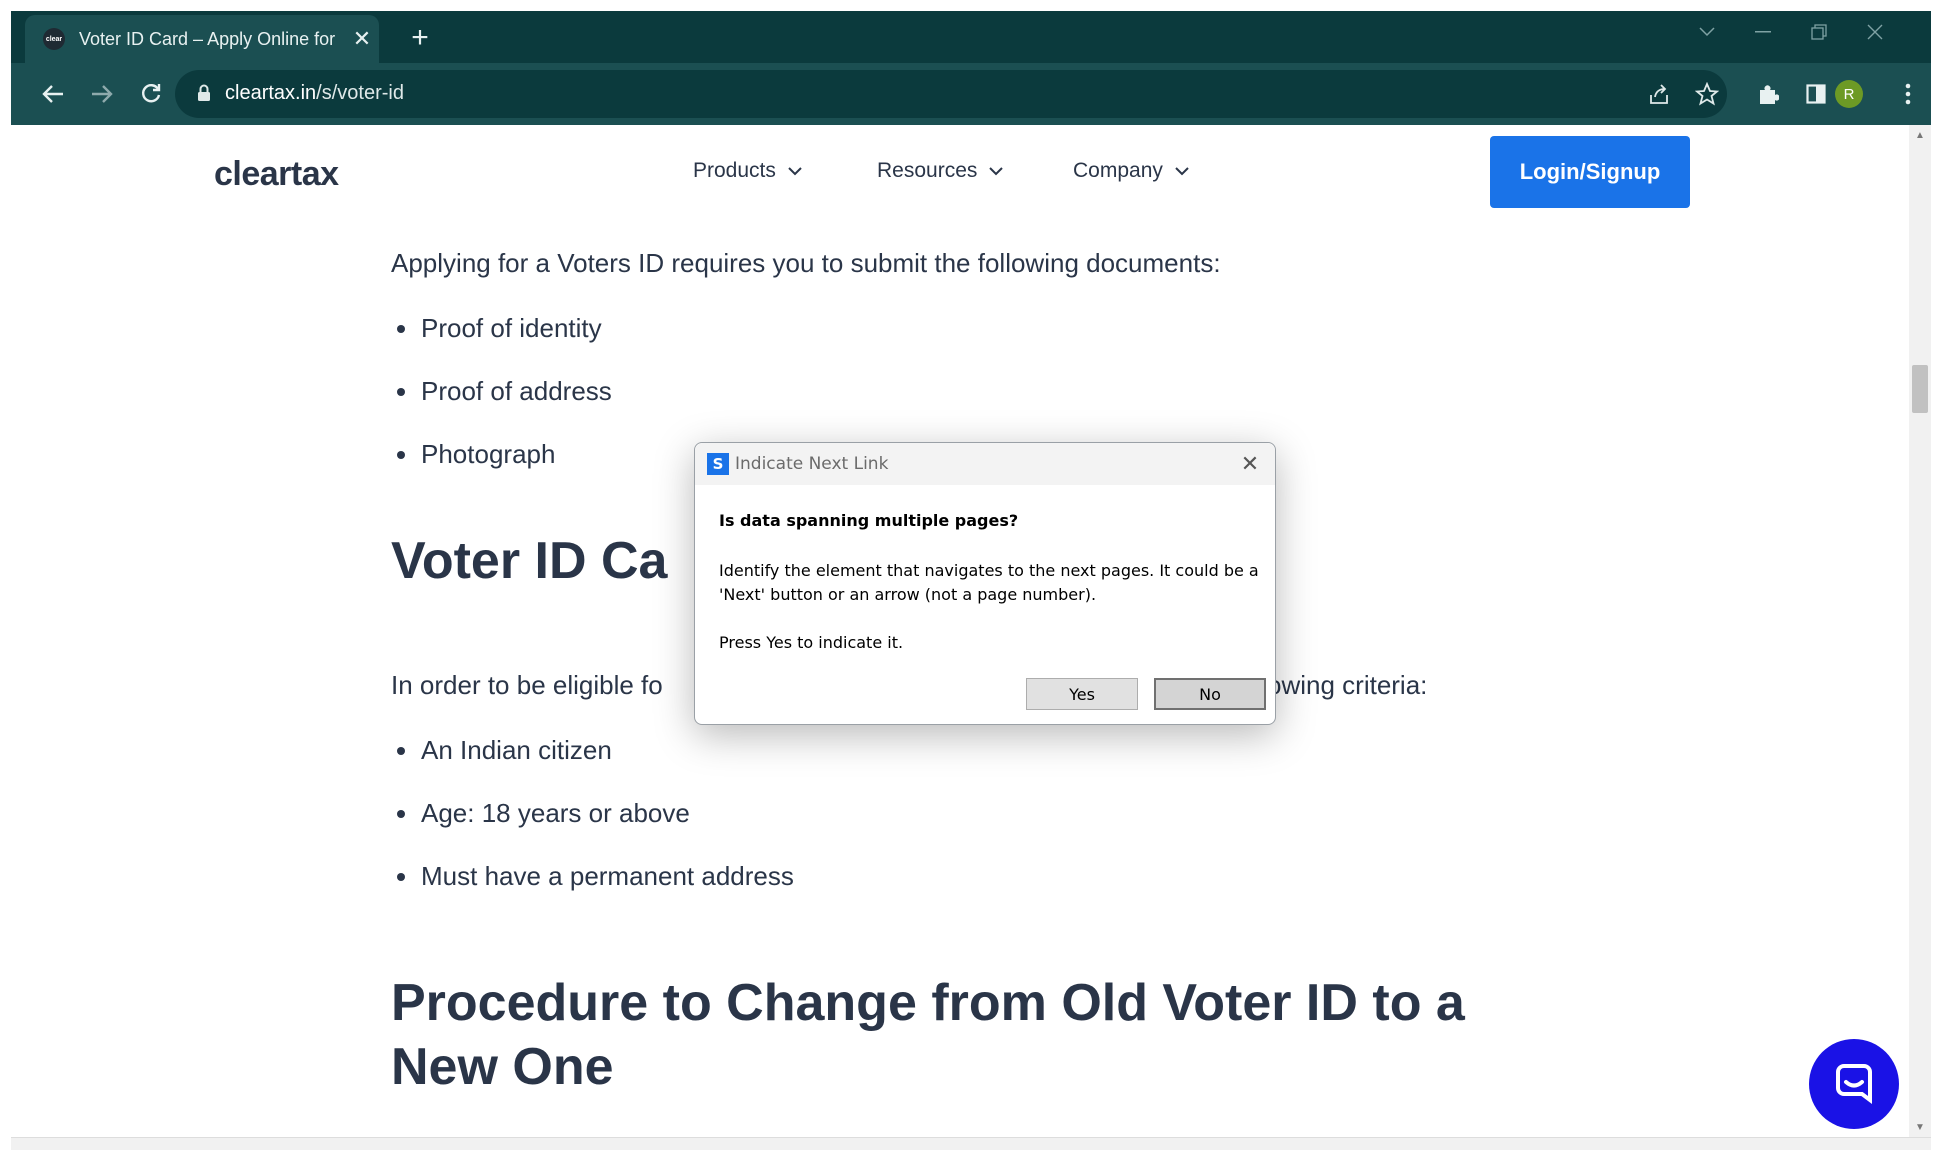  I want to click on forward-arrow-icon, so click(102, 94).